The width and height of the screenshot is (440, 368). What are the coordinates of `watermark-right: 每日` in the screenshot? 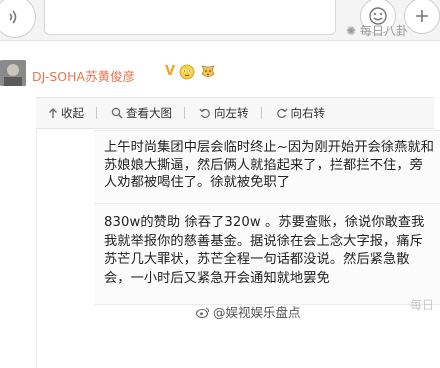 It's located at (422, 304).